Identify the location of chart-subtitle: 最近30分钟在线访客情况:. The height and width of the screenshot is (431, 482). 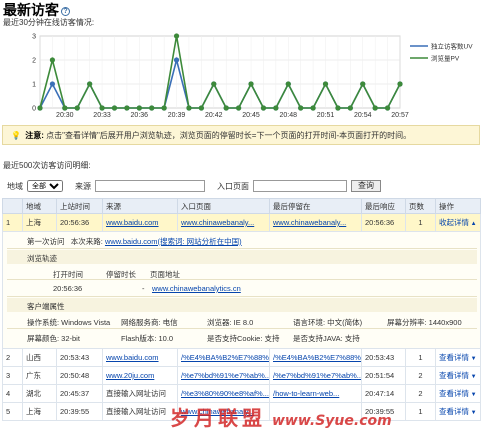
(49, 22).